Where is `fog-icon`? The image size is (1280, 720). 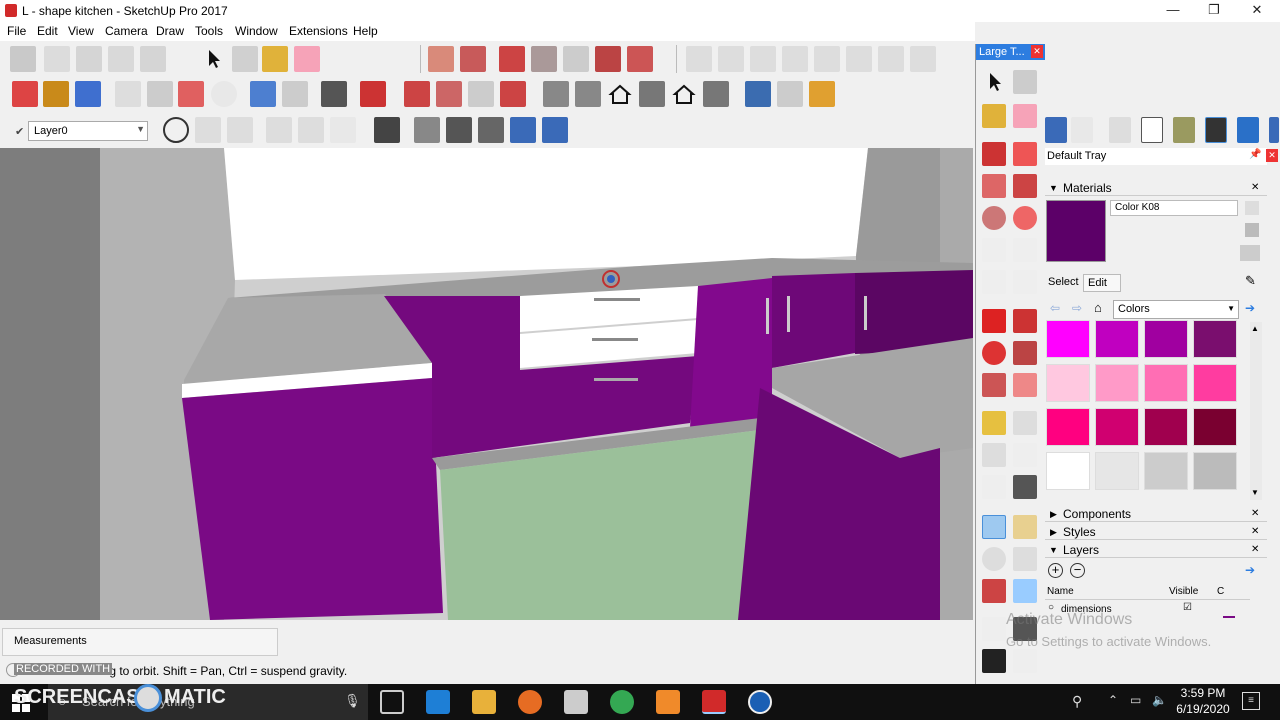 fog-icon is located at coordinates (731, 59).